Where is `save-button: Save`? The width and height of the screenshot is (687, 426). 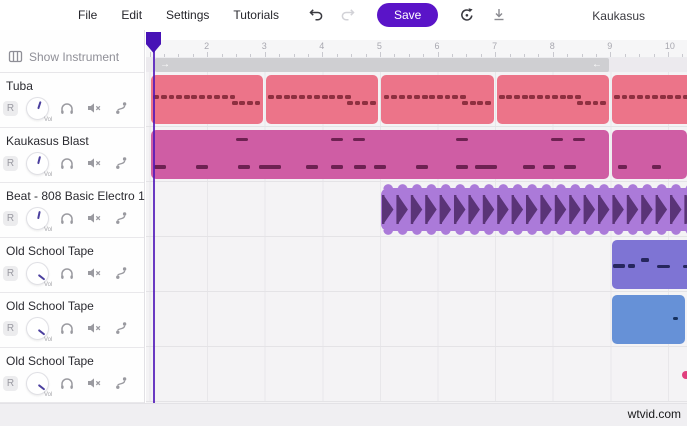
save-button: Save is located at coordinates (407, 15).